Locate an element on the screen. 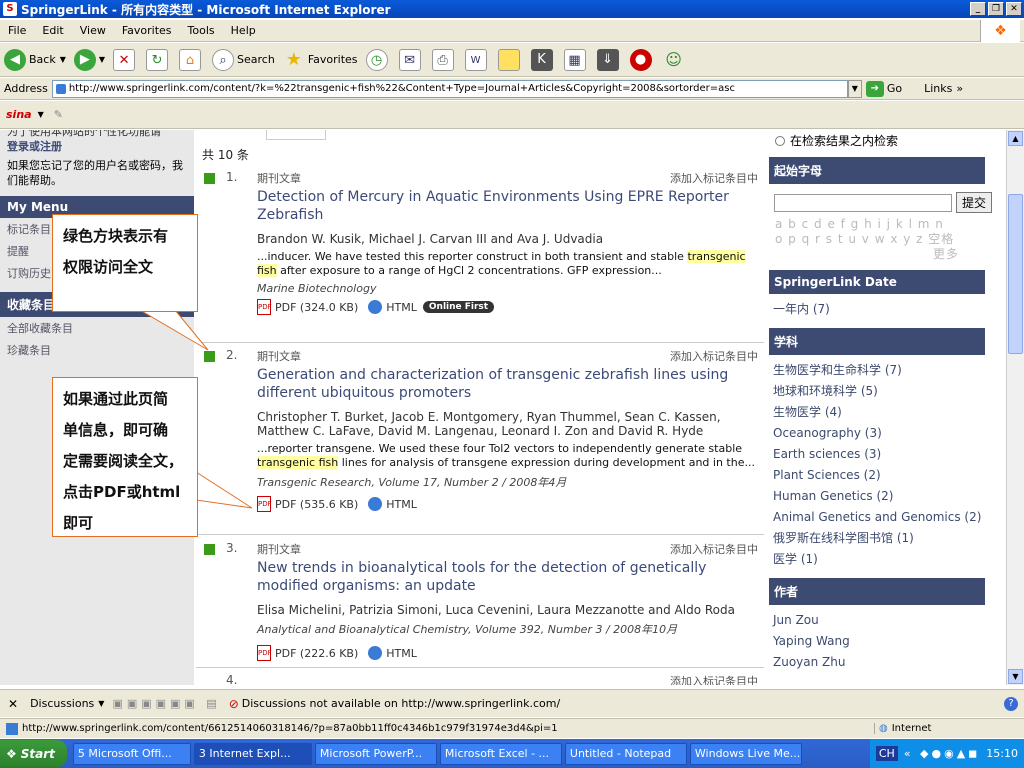 Image resolution: width=1024 pixels, height=768 pixels. subject-link: Oceanography (3) is located at coordinates (879, 433).